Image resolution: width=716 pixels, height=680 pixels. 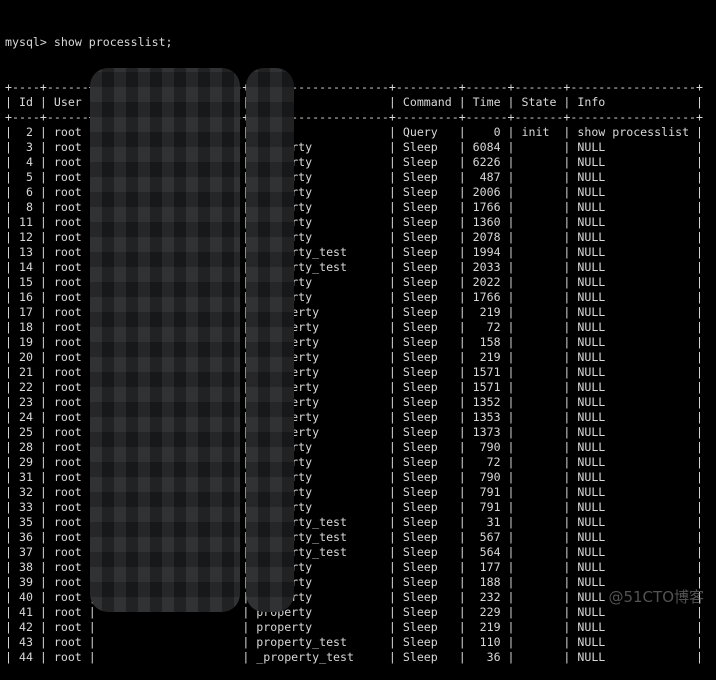 I want to click on watermark: @51CTO博客, so click(x=656, y=597).